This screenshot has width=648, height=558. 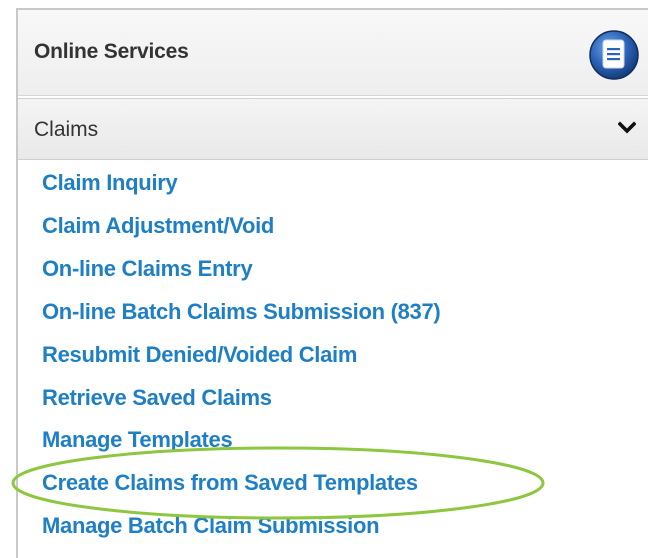 What do you see at coordinates (66, 129) in the screenshot?
I see `section-title: Claims` at bounding box center [66, 129].